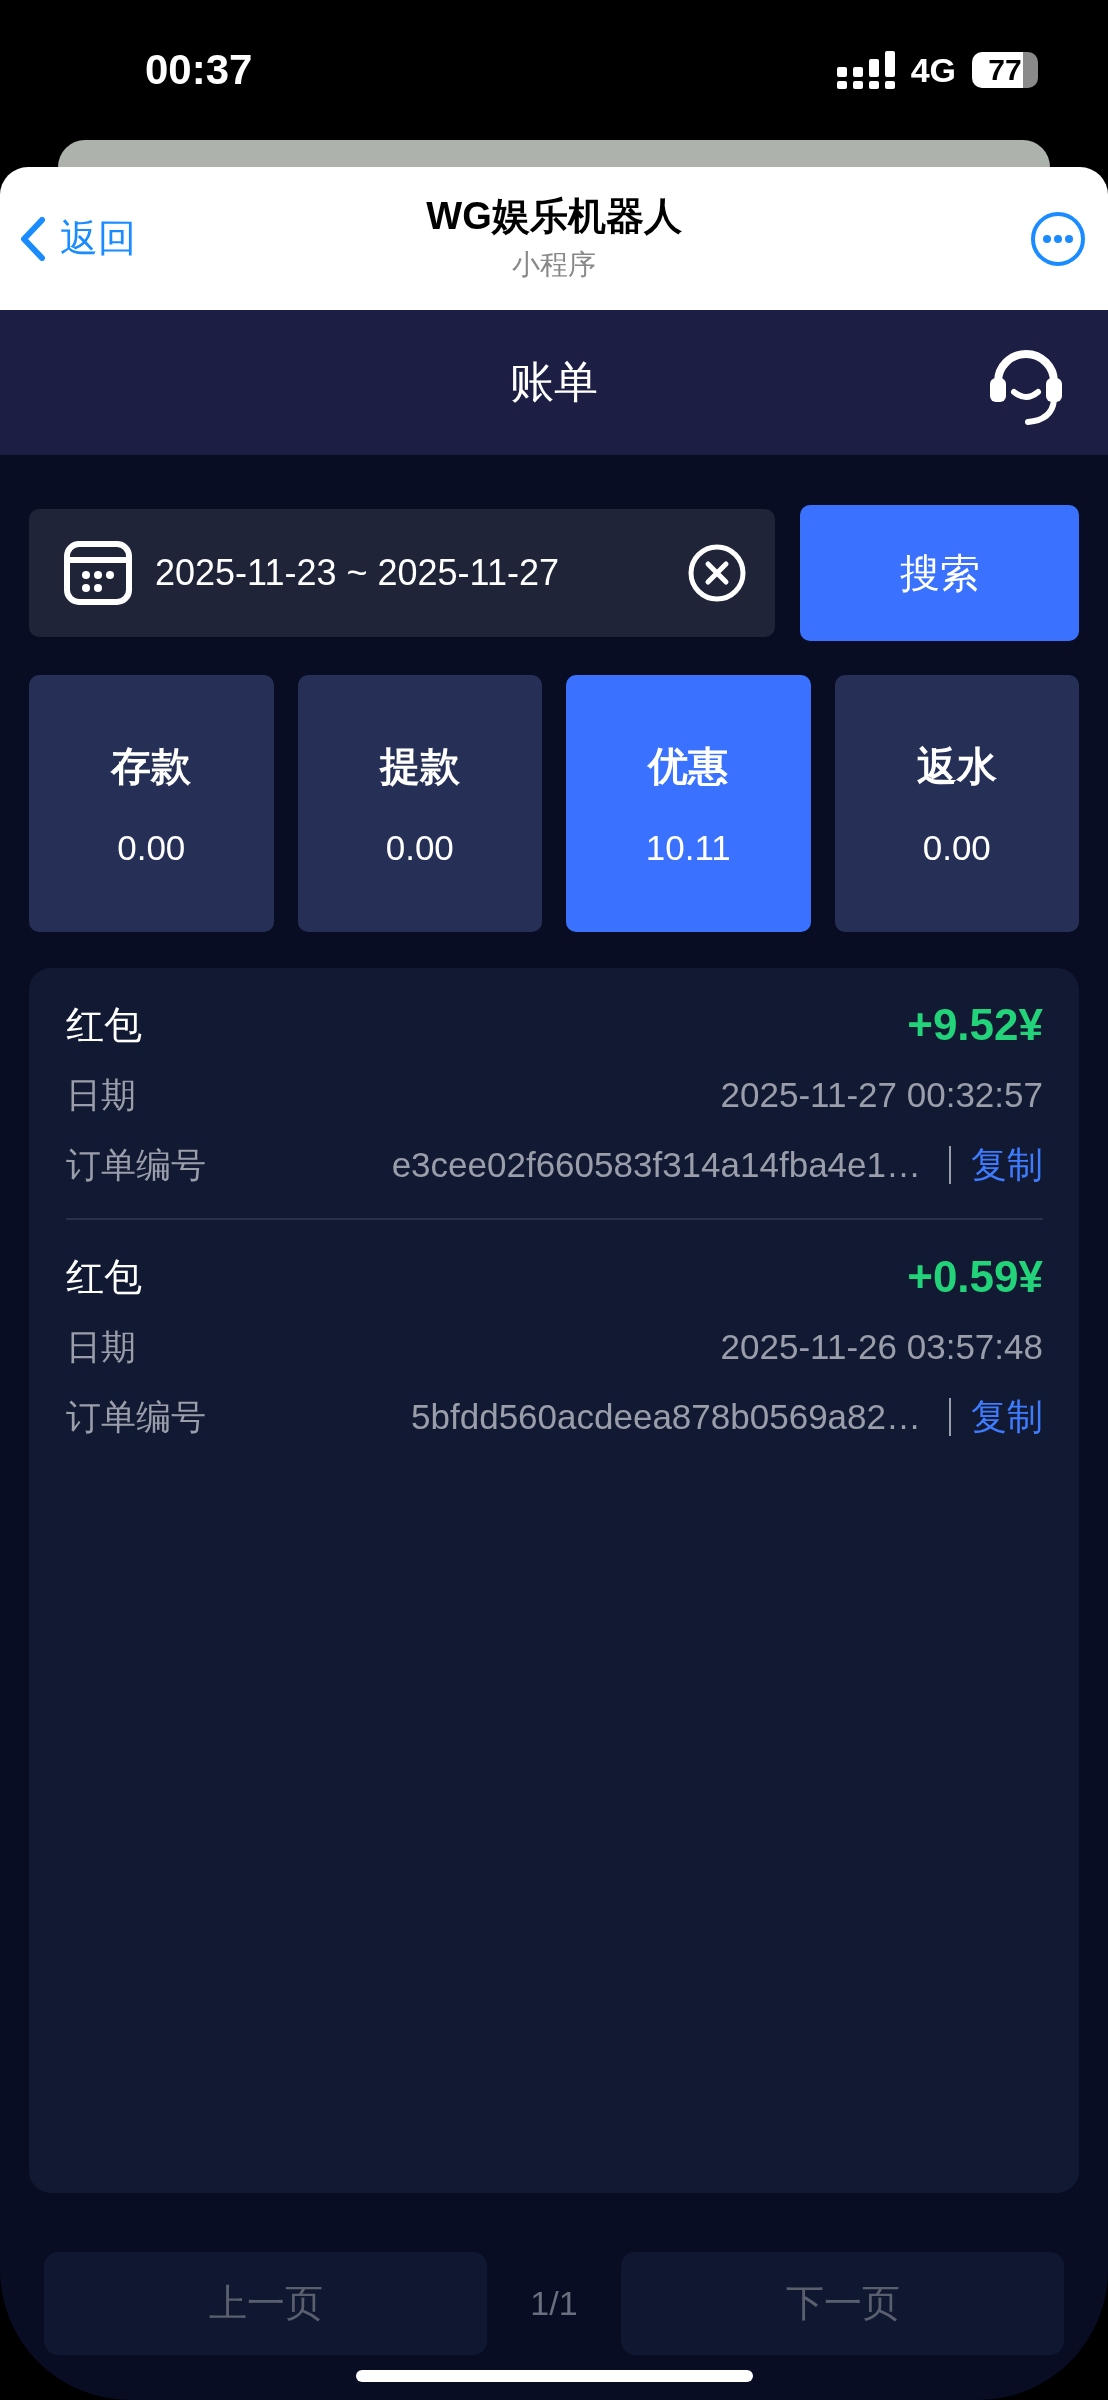  Describe the element at coordinates (78, 238) in the screenshot. I see `back-button: 返回` at that location.